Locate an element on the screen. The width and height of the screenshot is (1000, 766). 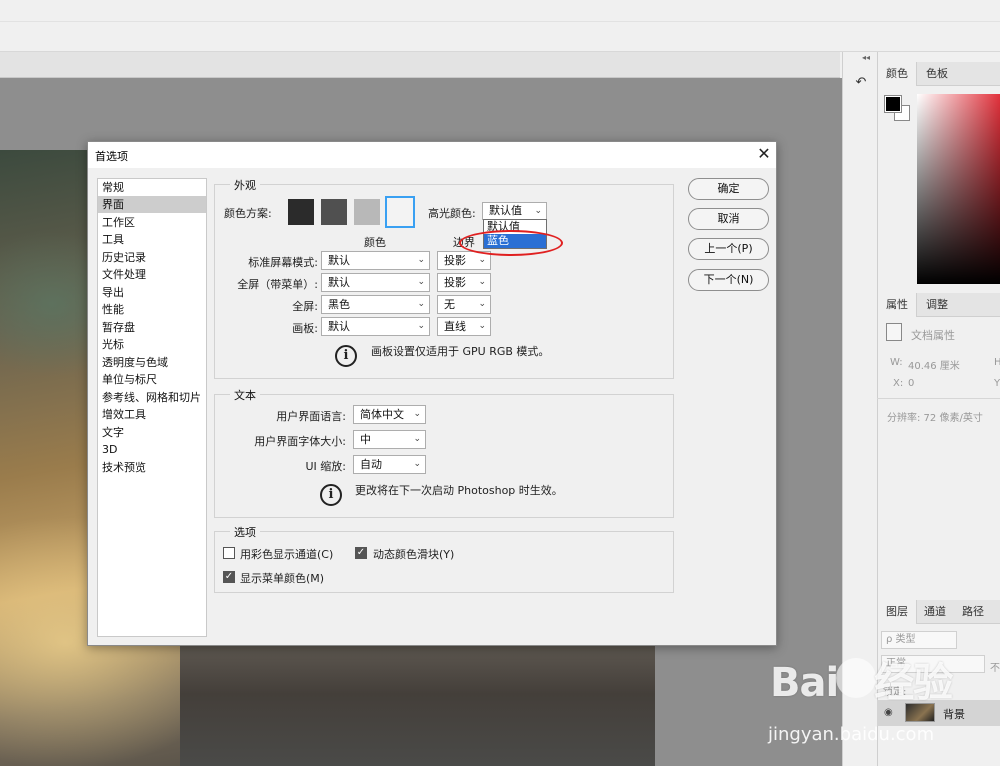
highlight-color-select: 默认值 ⌄ is located at coordinates (514, 211).